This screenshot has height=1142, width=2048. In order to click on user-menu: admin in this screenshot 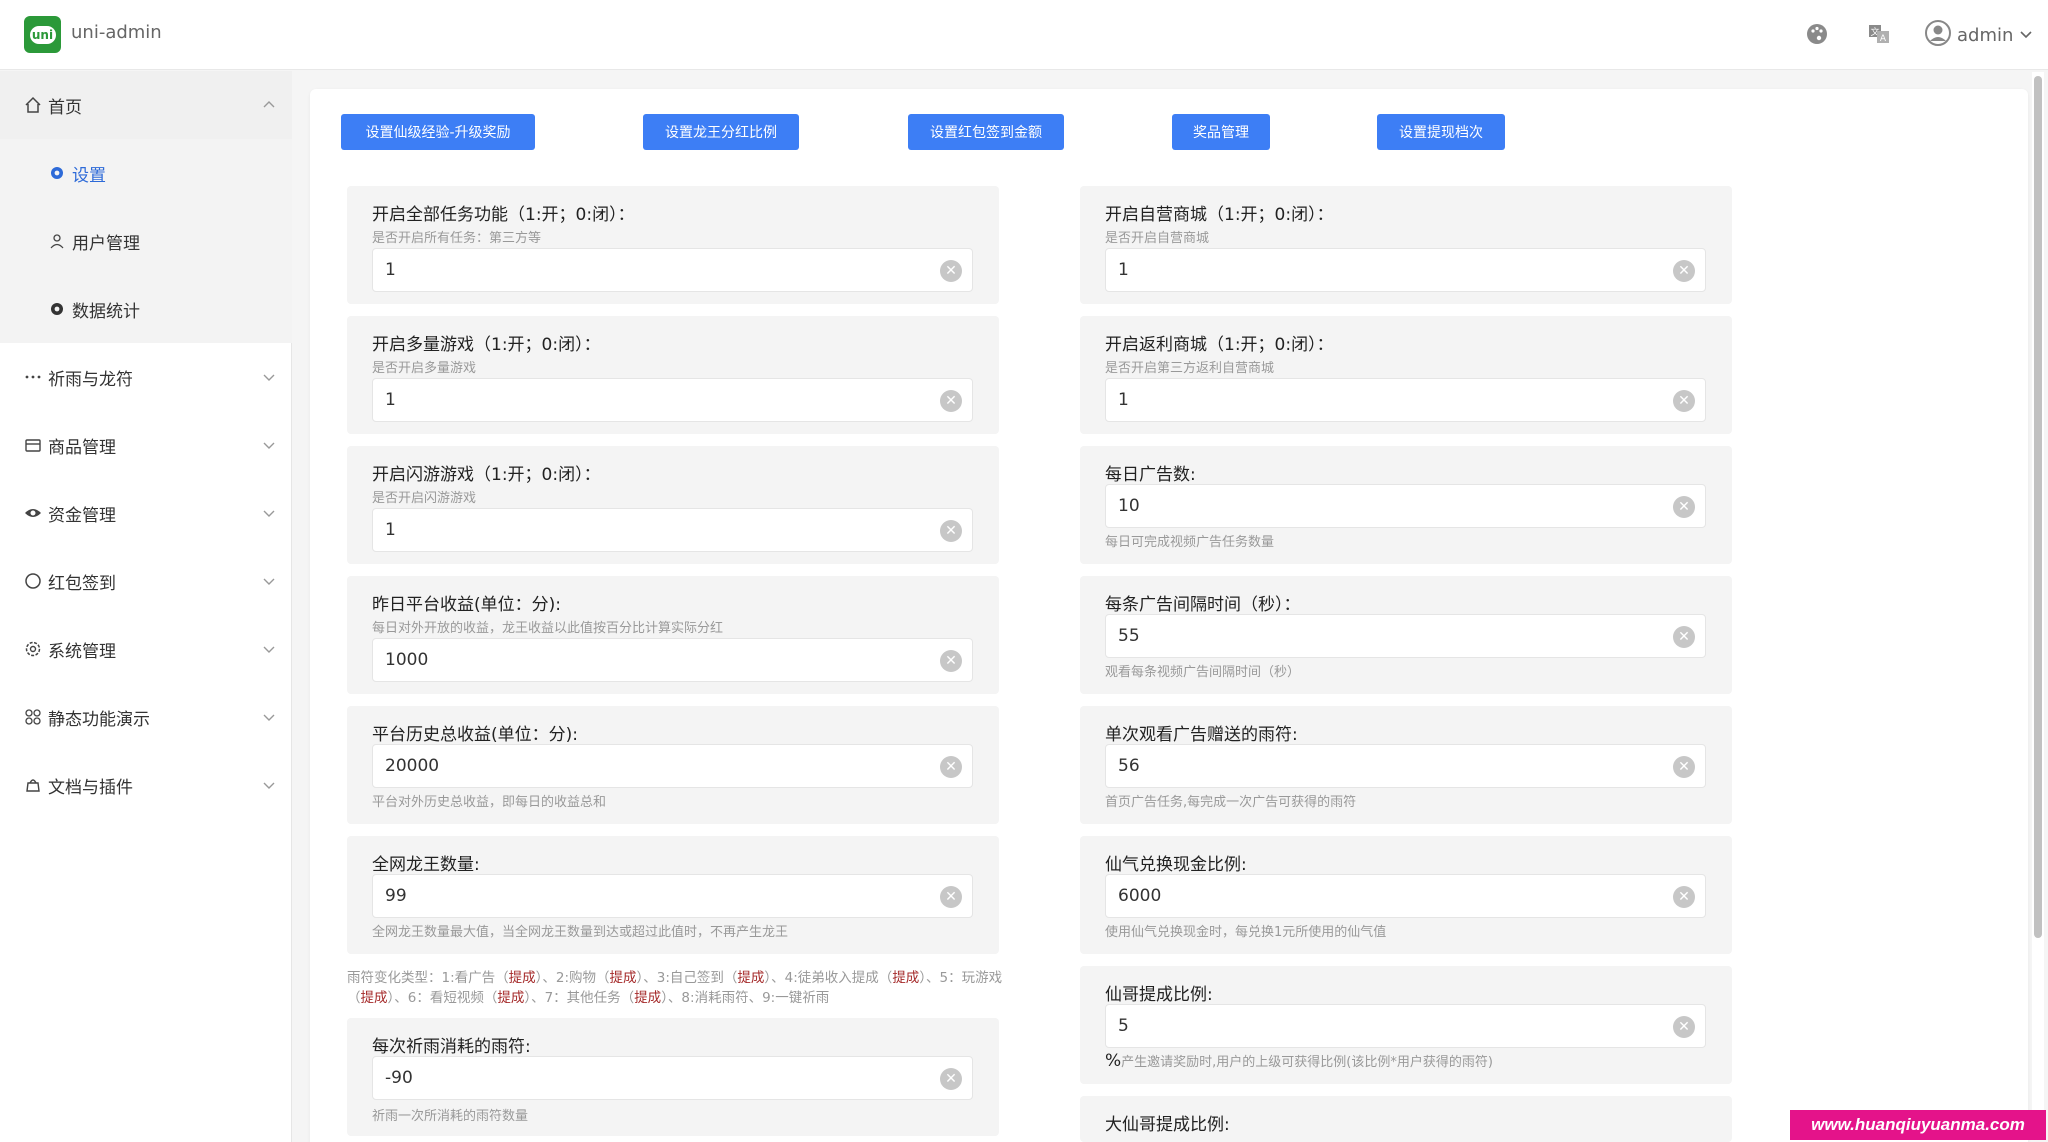, I will do `click(1979, 35)`.